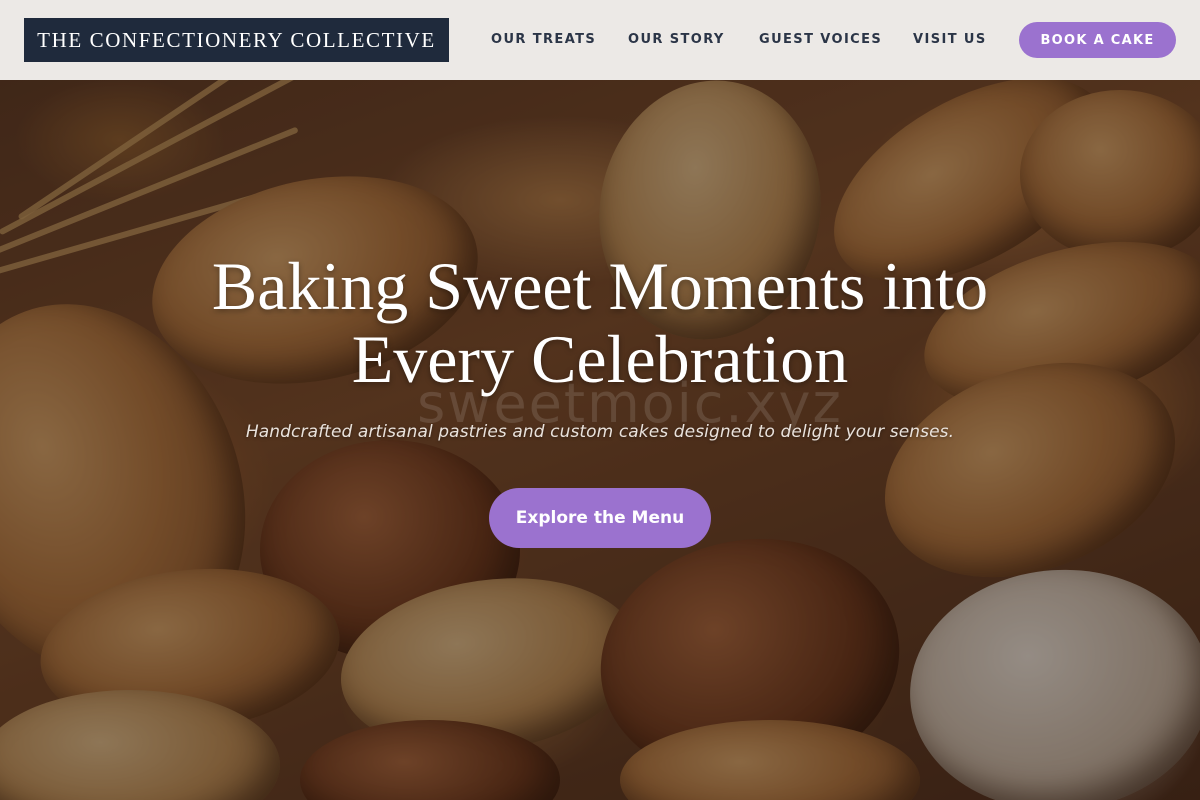 The height and width of the screenshot is (800, 1200). I want to click on hero-title-line-2: Every Celebration, so click(600, 359).